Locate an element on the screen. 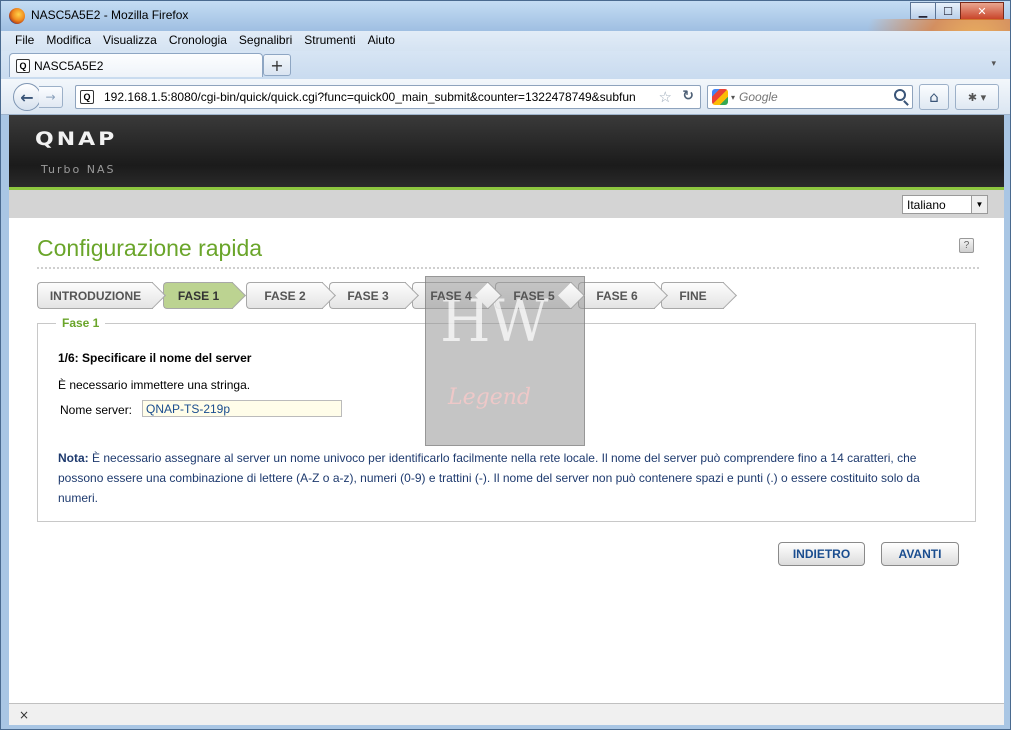 Image resolution: width=1011 pixels, height=730 pixels. step-fase-1: FASE 1 is located at coordinates (198, 295).